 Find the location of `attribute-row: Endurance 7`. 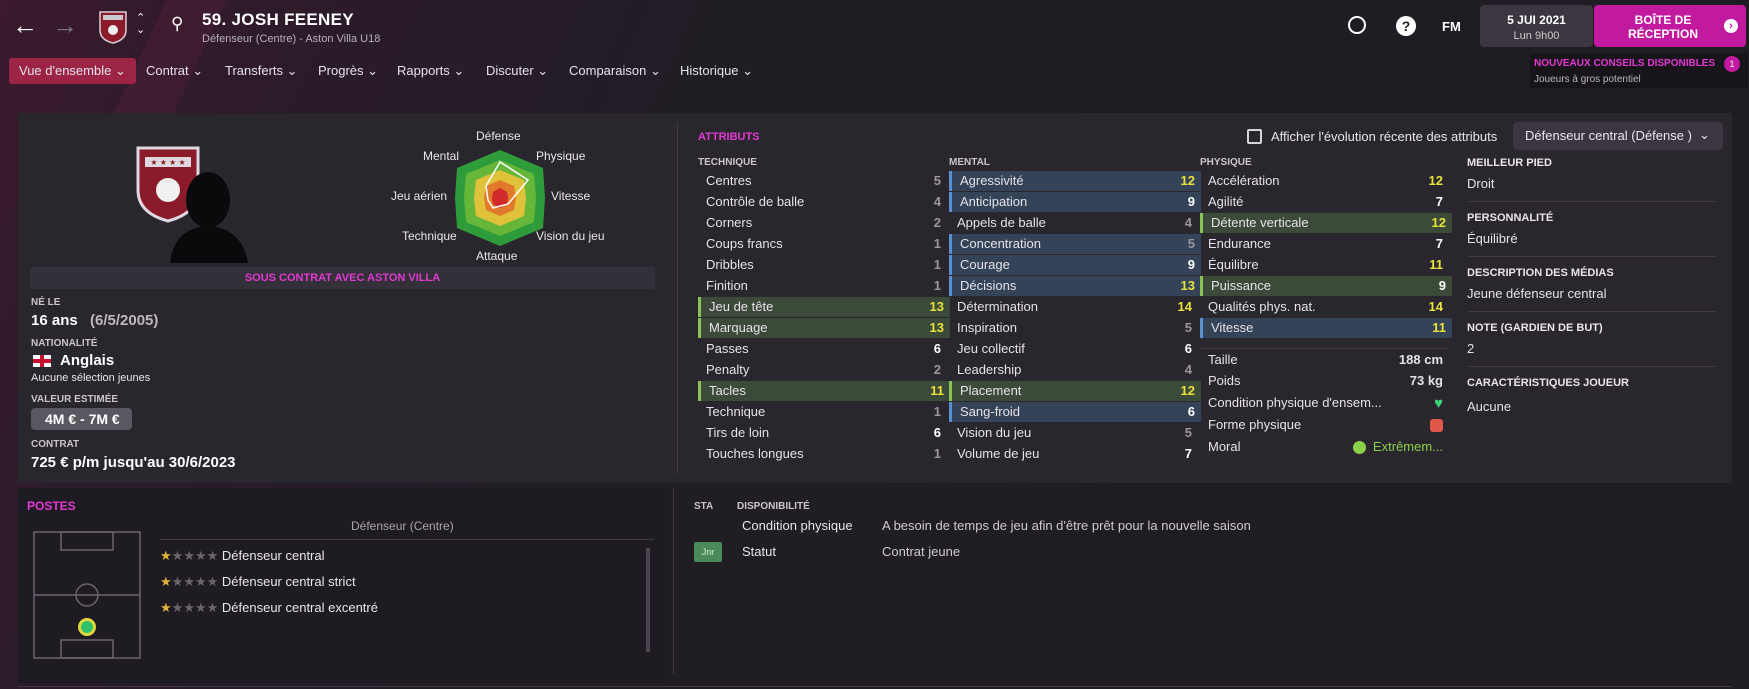

attribute-row: Endurance 7 is located at coordinates (1324, 244).